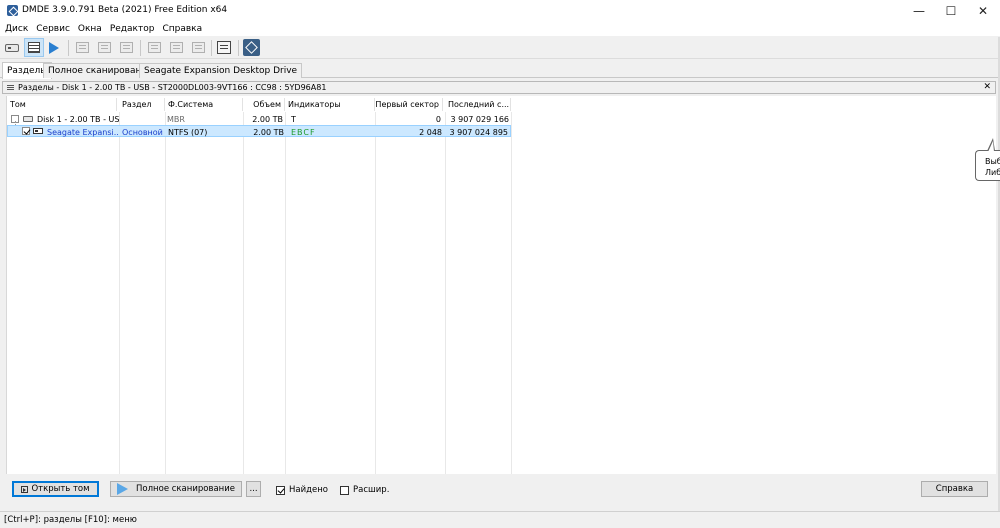 This screenshot has width=1000, height=528. Describe the element at coordinates (62, 104) in the screenshot. I see `column-header-volume: Том` at that location.